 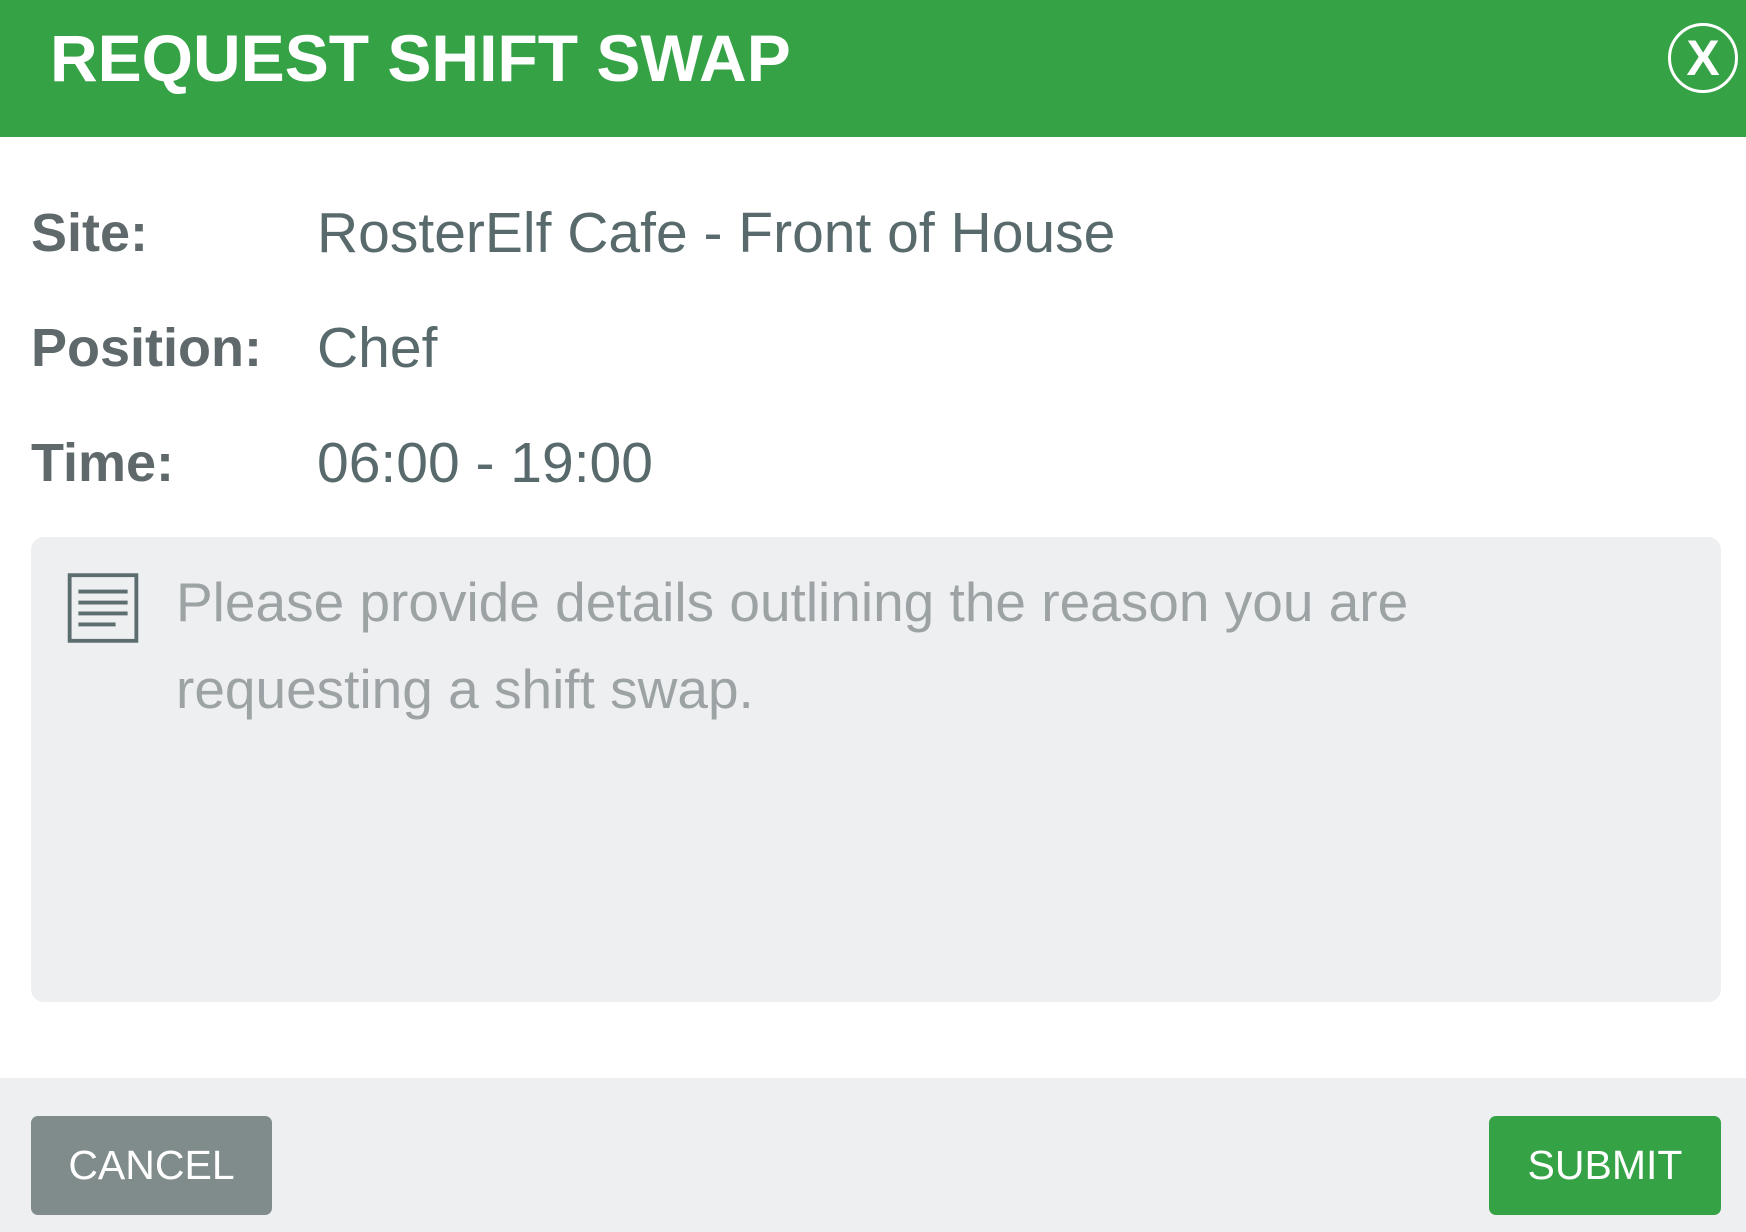 What do you see at coordinates (876, 462) in the screenshot?
I see `detail-row-time: Time: 06:00 - 19:00` at bounding box center [876, 462].